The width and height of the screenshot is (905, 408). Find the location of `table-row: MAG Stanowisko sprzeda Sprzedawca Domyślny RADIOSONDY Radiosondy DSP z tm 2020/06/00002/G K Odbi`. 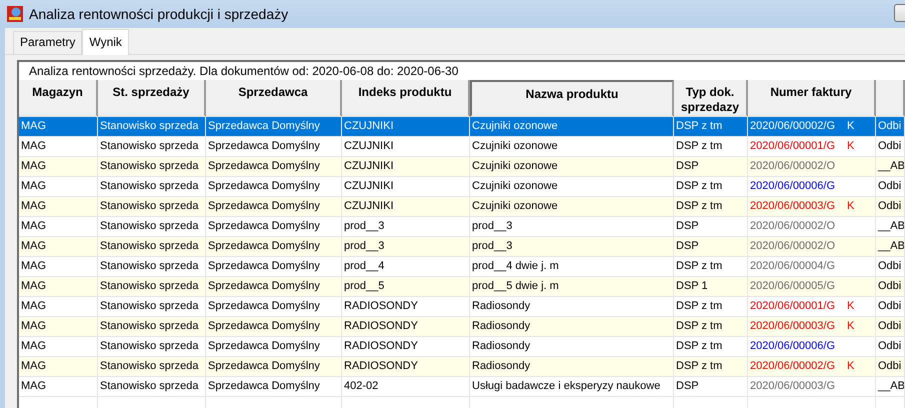

table-row: MAG Stanowisko sprzeda Sprzedawca Domyślny RADIOSONDY Radiosondy DSP z tm 2020/06/00002/G K Odbi is located at coordinates (462, 367).